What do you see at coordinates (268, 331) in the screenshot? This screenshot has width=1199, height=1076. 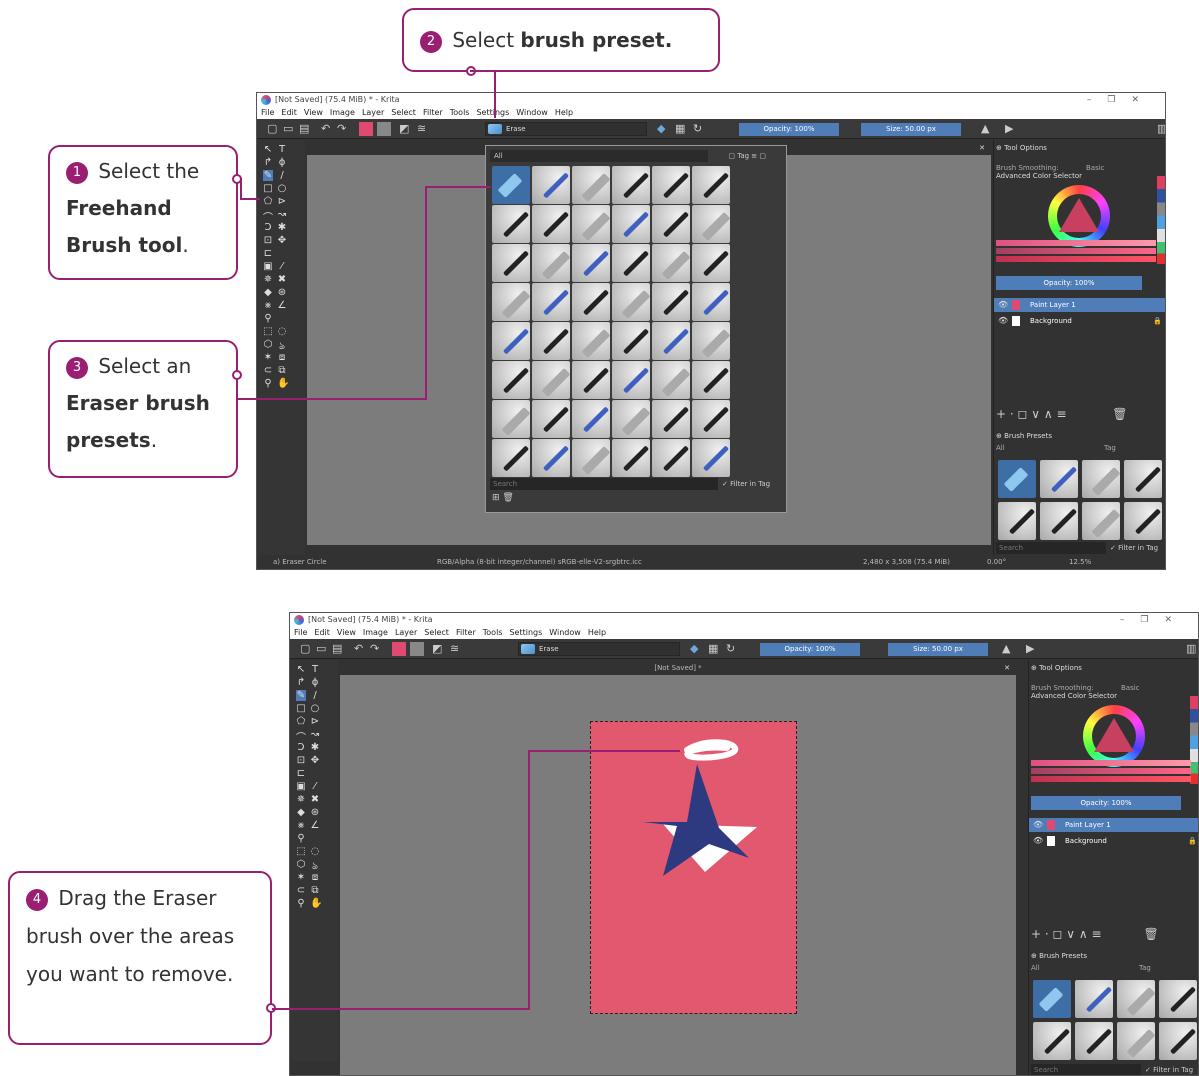 I see `rect-select-icon: ⬚` at bounding box center [268, 331].